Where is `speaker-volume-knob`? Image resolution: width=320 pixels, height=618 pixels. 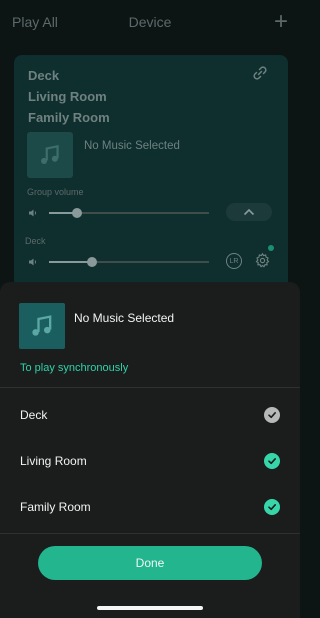
speaker-volume-knob is located at coordinates (92, 262).